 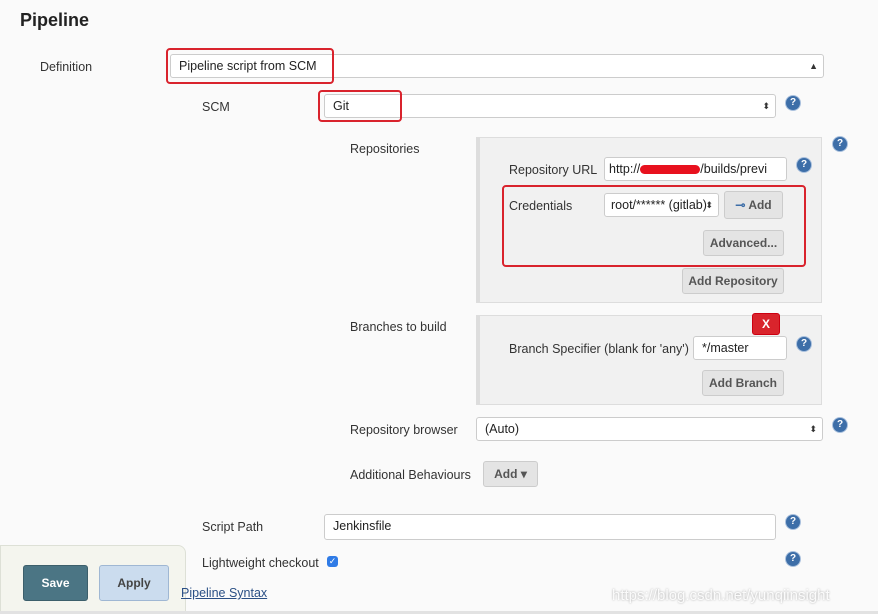 I want to click on lightweight-checkbox: ✓, so click(x=332, y=561).